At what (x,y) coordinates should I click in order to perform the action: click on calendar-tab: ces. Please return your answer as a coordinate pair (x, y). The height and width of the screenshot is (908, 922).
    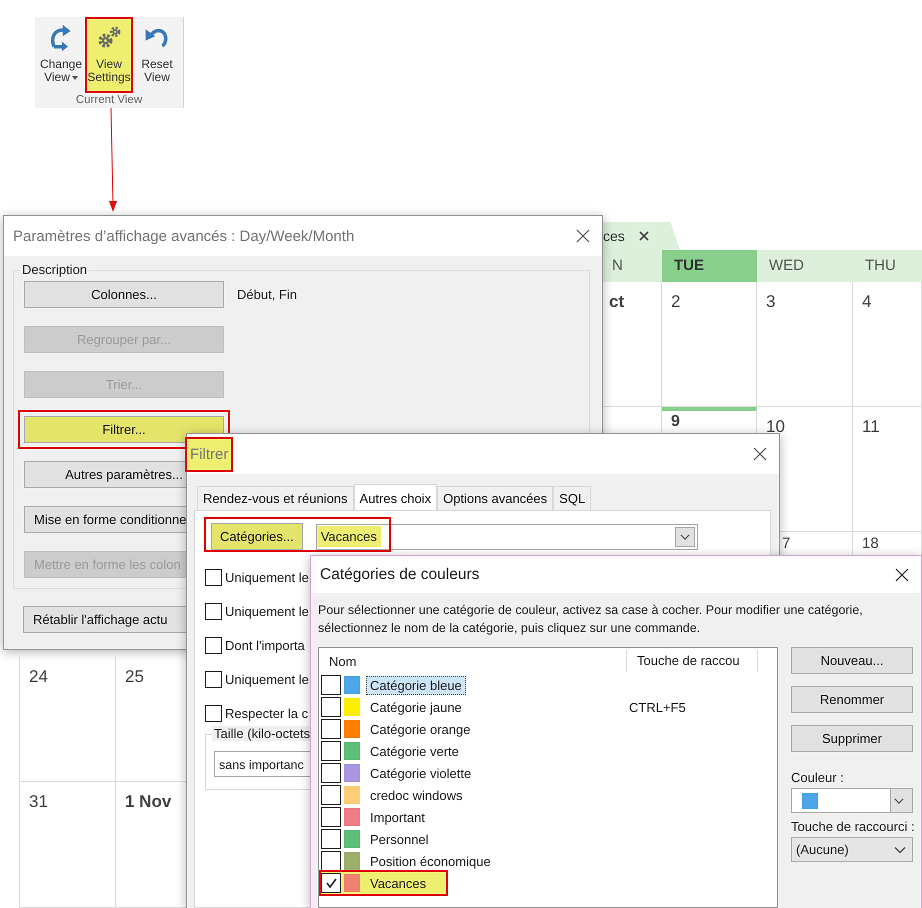
    Looking at the image, I should click on (640, 236).